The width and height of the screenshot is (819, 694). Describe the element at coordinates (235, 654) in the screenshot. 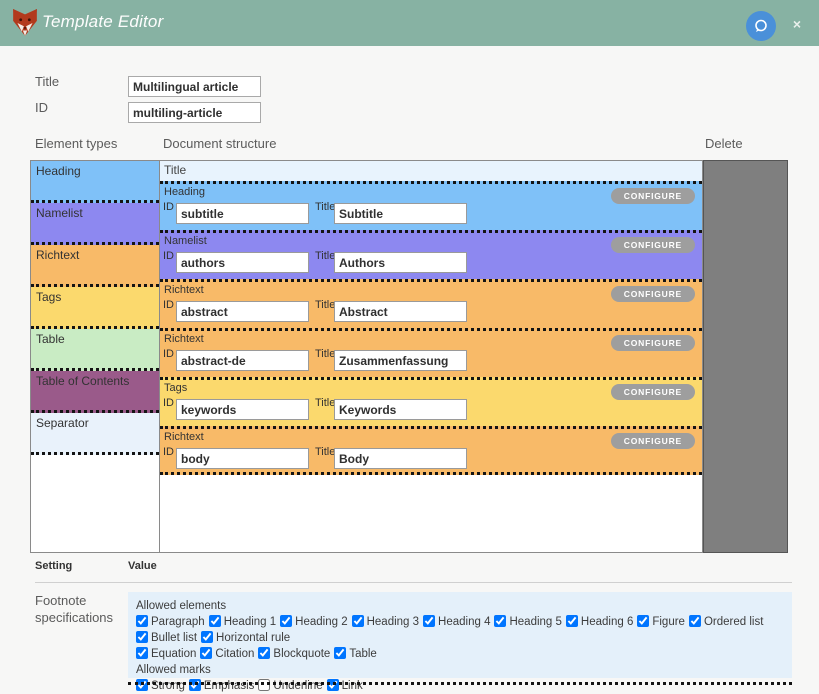

I see `checkbox-label: Citation` at that location.